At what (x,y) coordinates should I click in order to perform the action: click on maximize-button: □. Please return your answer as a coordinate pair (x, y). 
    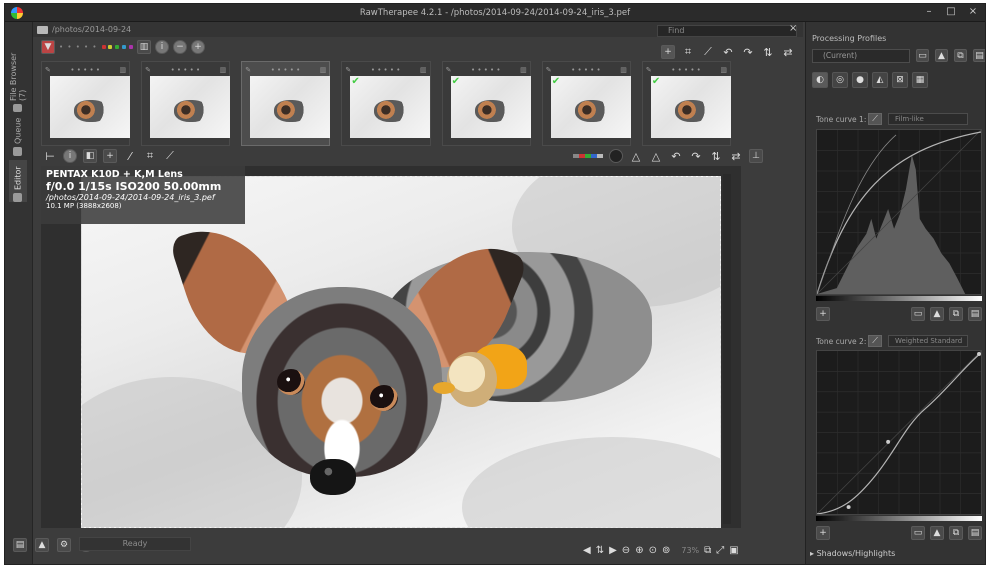
    Looking at the image, I should click on (951, 11).